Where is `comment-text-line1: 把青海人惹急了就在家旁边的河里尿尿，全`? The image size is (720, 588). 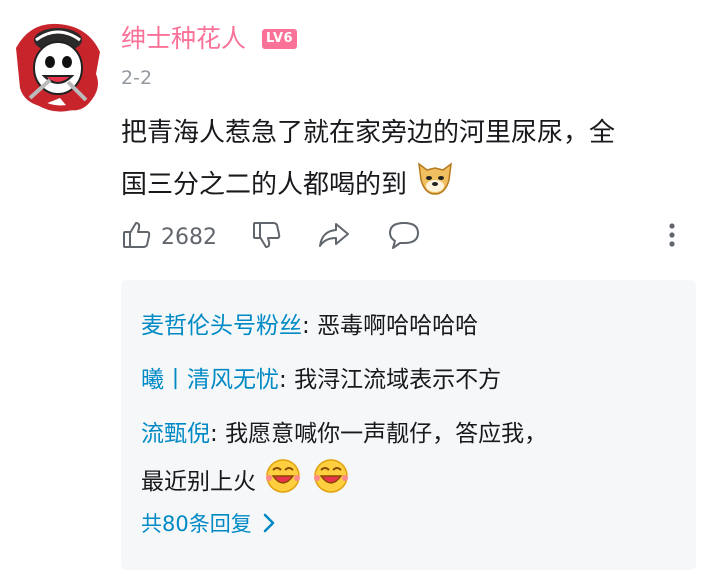 comment-text-line1: 把青海人惹急了就在家旁边的河里尿尿，全 is located at coordinates (368, 133).